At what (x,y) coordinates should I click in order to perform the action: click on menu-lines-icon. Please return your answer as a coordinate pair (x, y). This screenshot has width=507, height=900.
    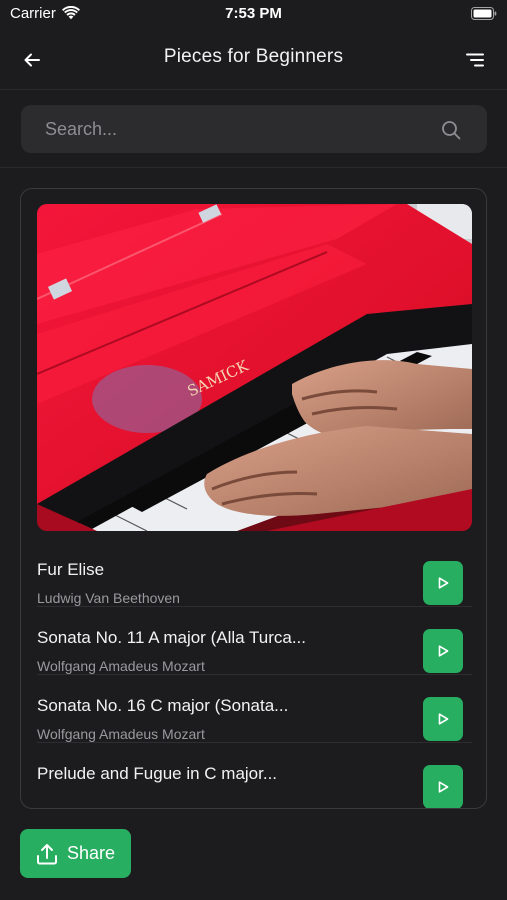
    Looking at the image, I should click on (475, 60).